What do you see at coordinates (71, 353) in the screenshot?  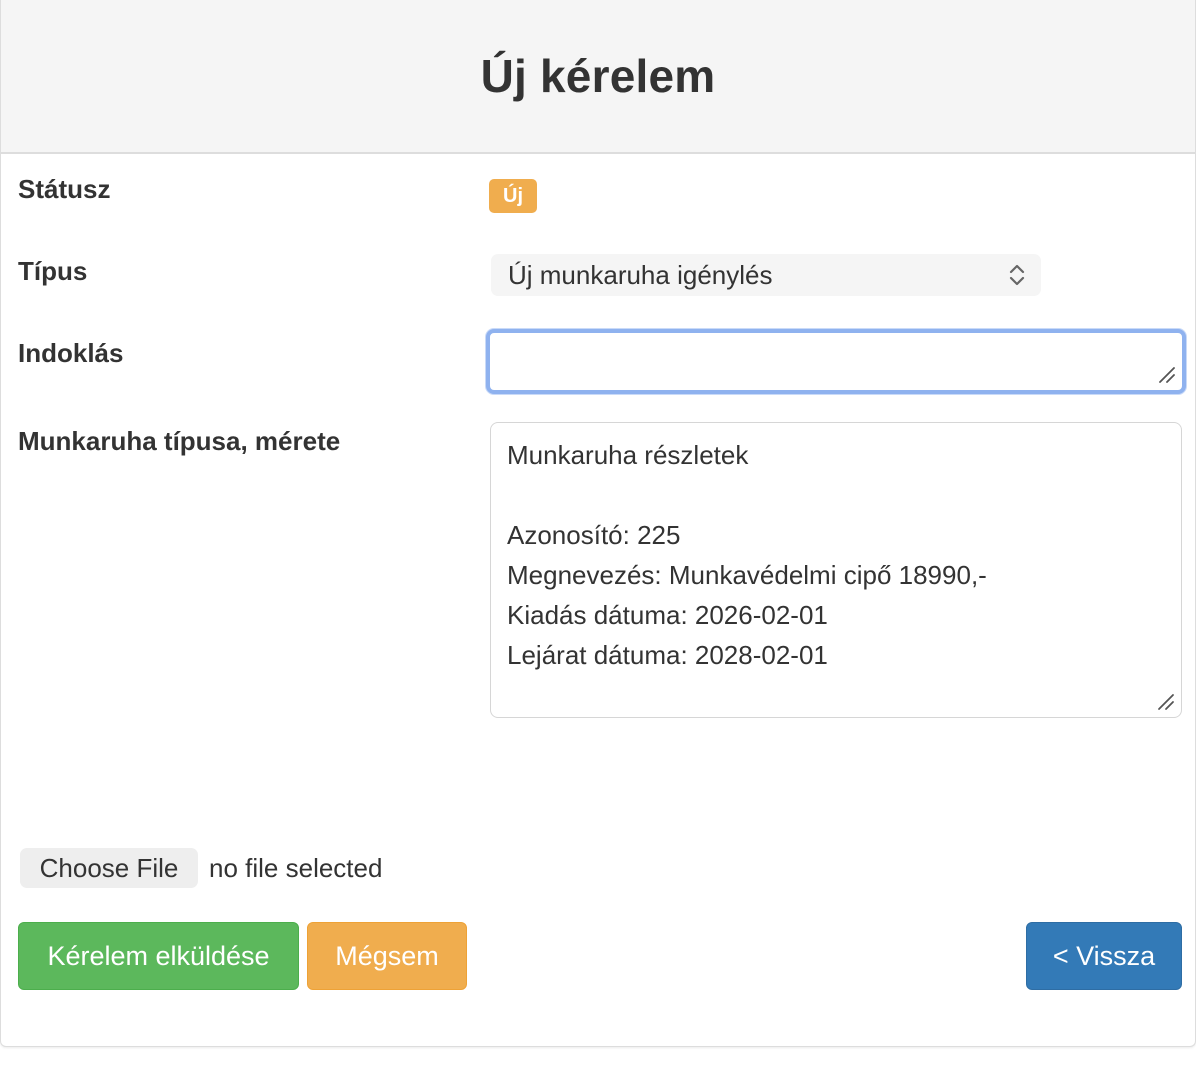 I see `justification-label: Indoklás` at bounding box center [71, 353].